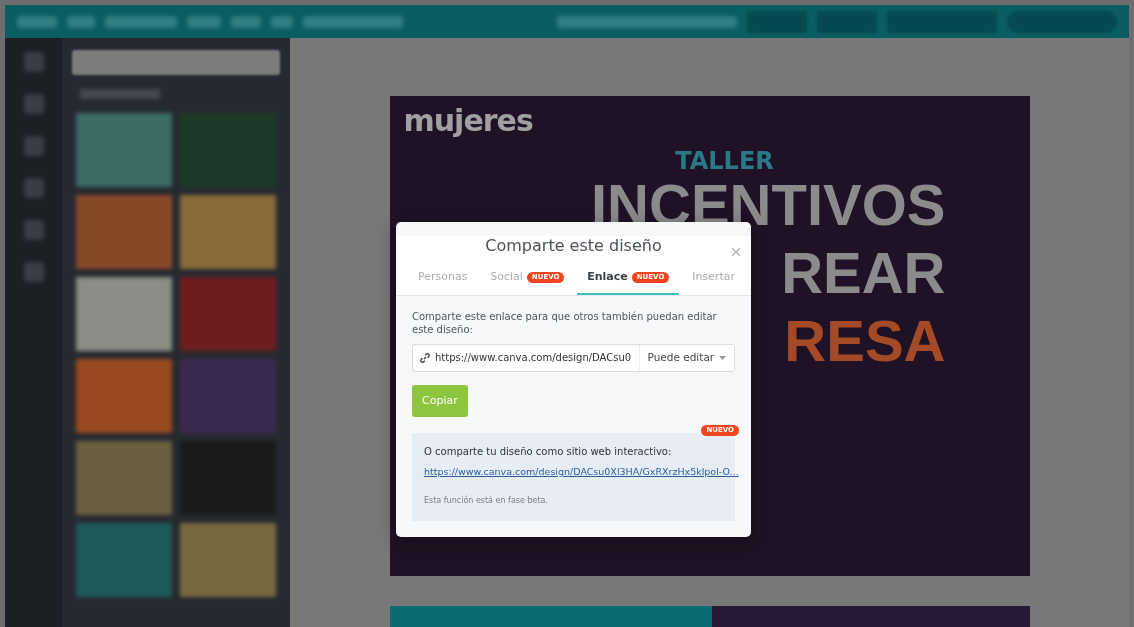 The height and width of the screenshot is (627, 1134). Describe the element at coordinates (548, 452) in the screenshot. I see `website-text: O comparte tu diseño como sitio web interactivo:` at that location.